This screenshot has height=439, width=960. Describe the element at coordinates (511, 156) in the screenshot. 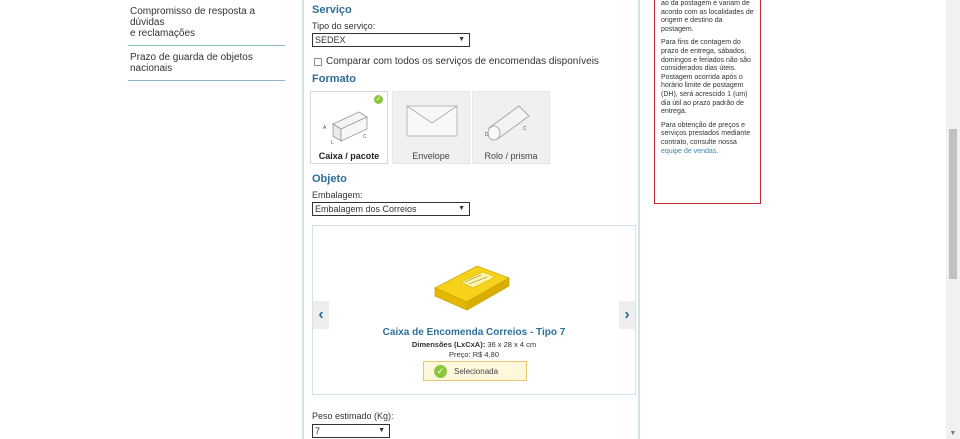

I see `format-label: Rolo / prisma` at that location.